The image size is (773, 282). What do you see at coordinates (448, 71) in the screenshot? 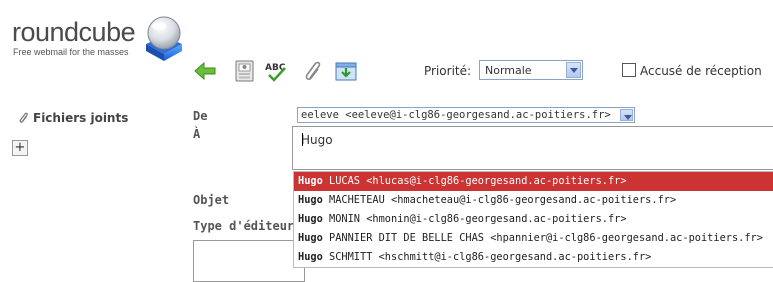
I see `priority-label: Priorité:` at bounding box center [448, 71].